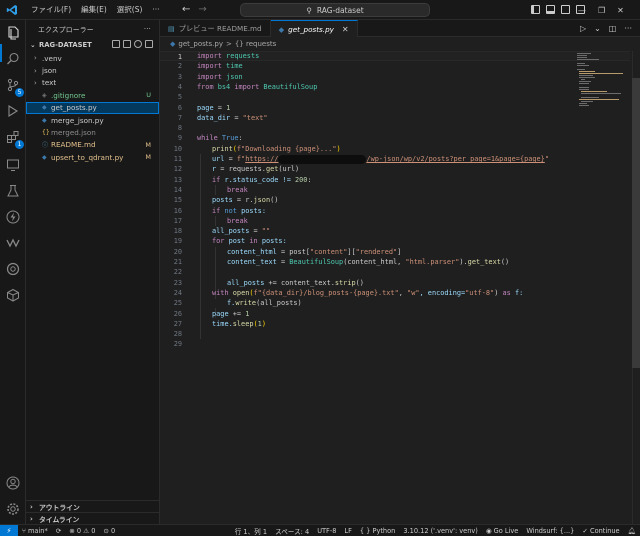 The image size is (640, 536). What do you see at coordinates (45, 146) in the screenshot?
I see `md-file-icon: ⓘ` at bounding box center [45, 146].